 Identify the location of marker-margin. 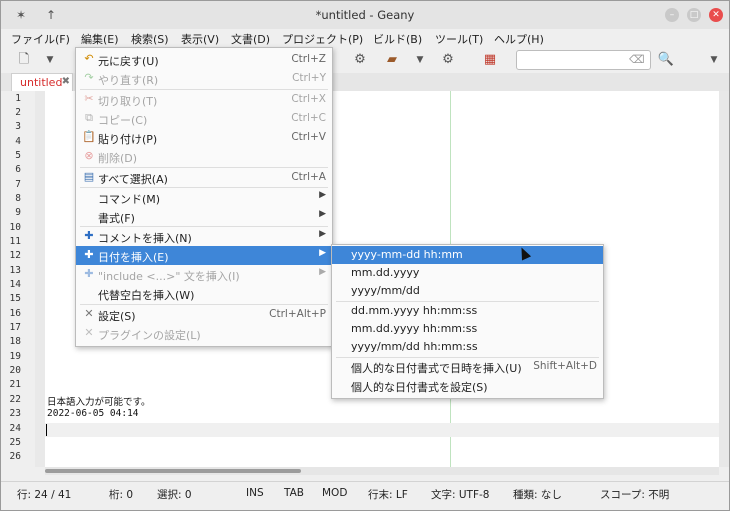
(40, 279).